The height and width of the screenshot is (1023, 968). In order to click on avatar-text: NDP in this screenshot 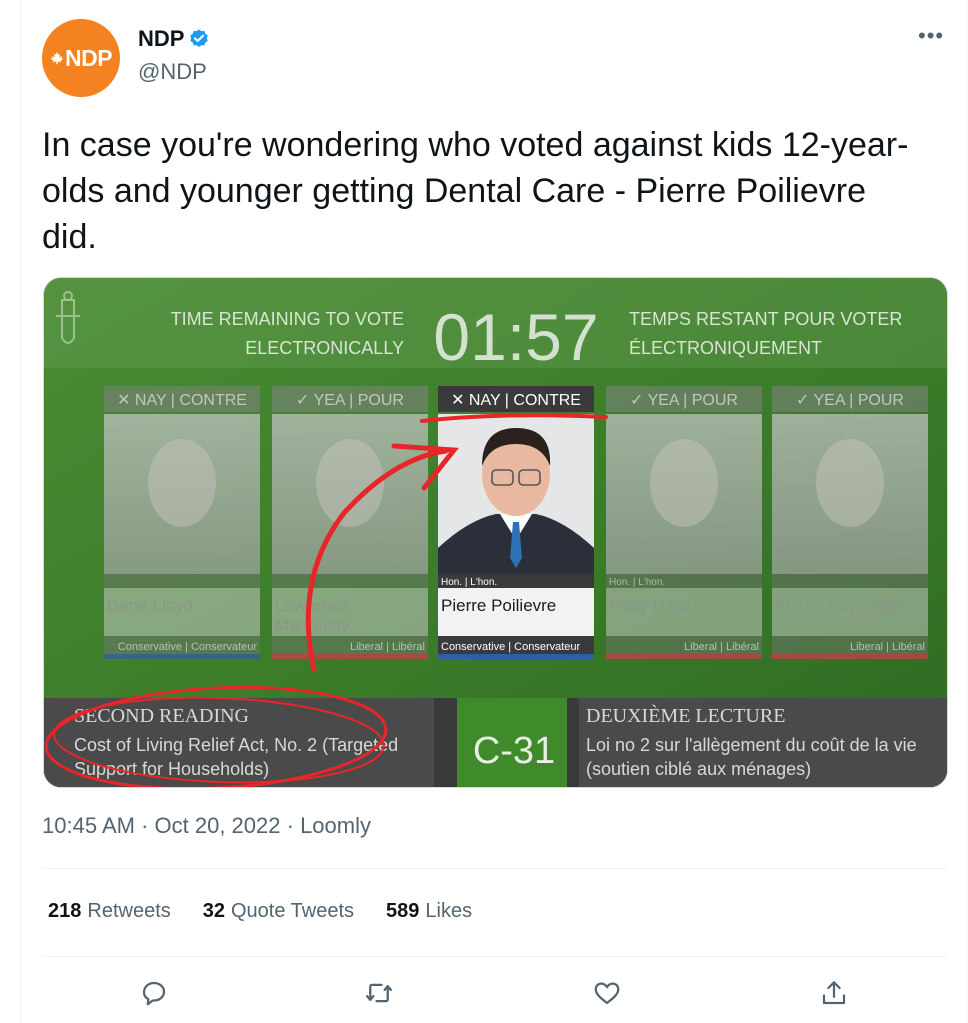, I will do `click(88, 57)`.